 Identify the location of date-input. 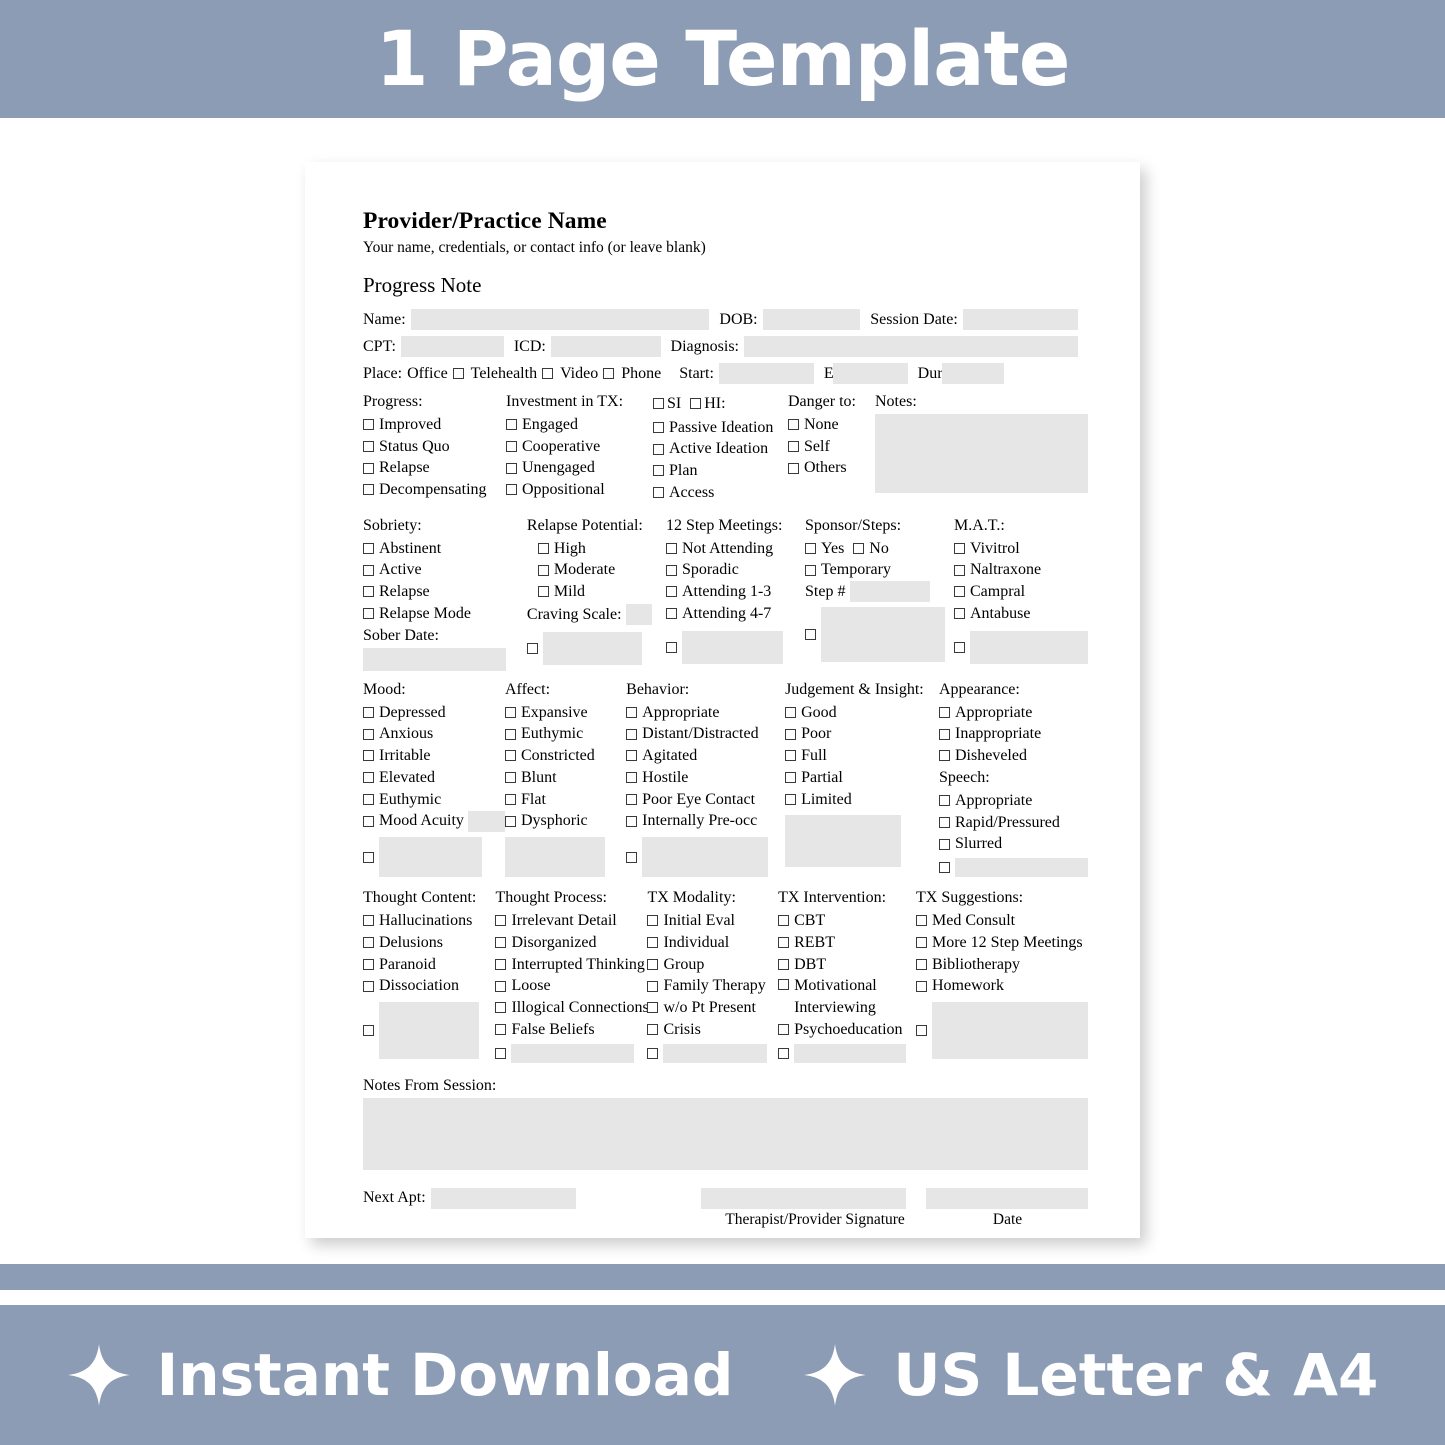
(1007, 1198).